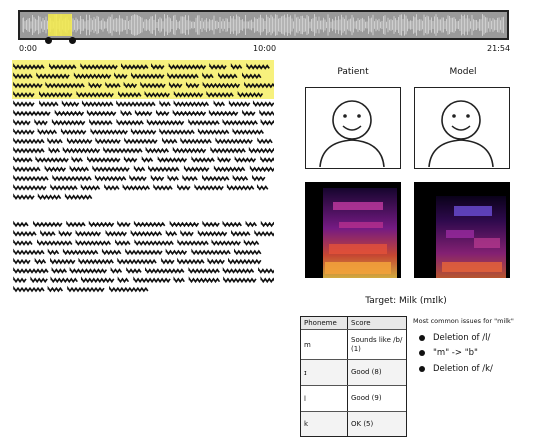  Describe the element at coordinates (377, 424) in the screenshot. I see `score-cell: OK (5)` at that location.